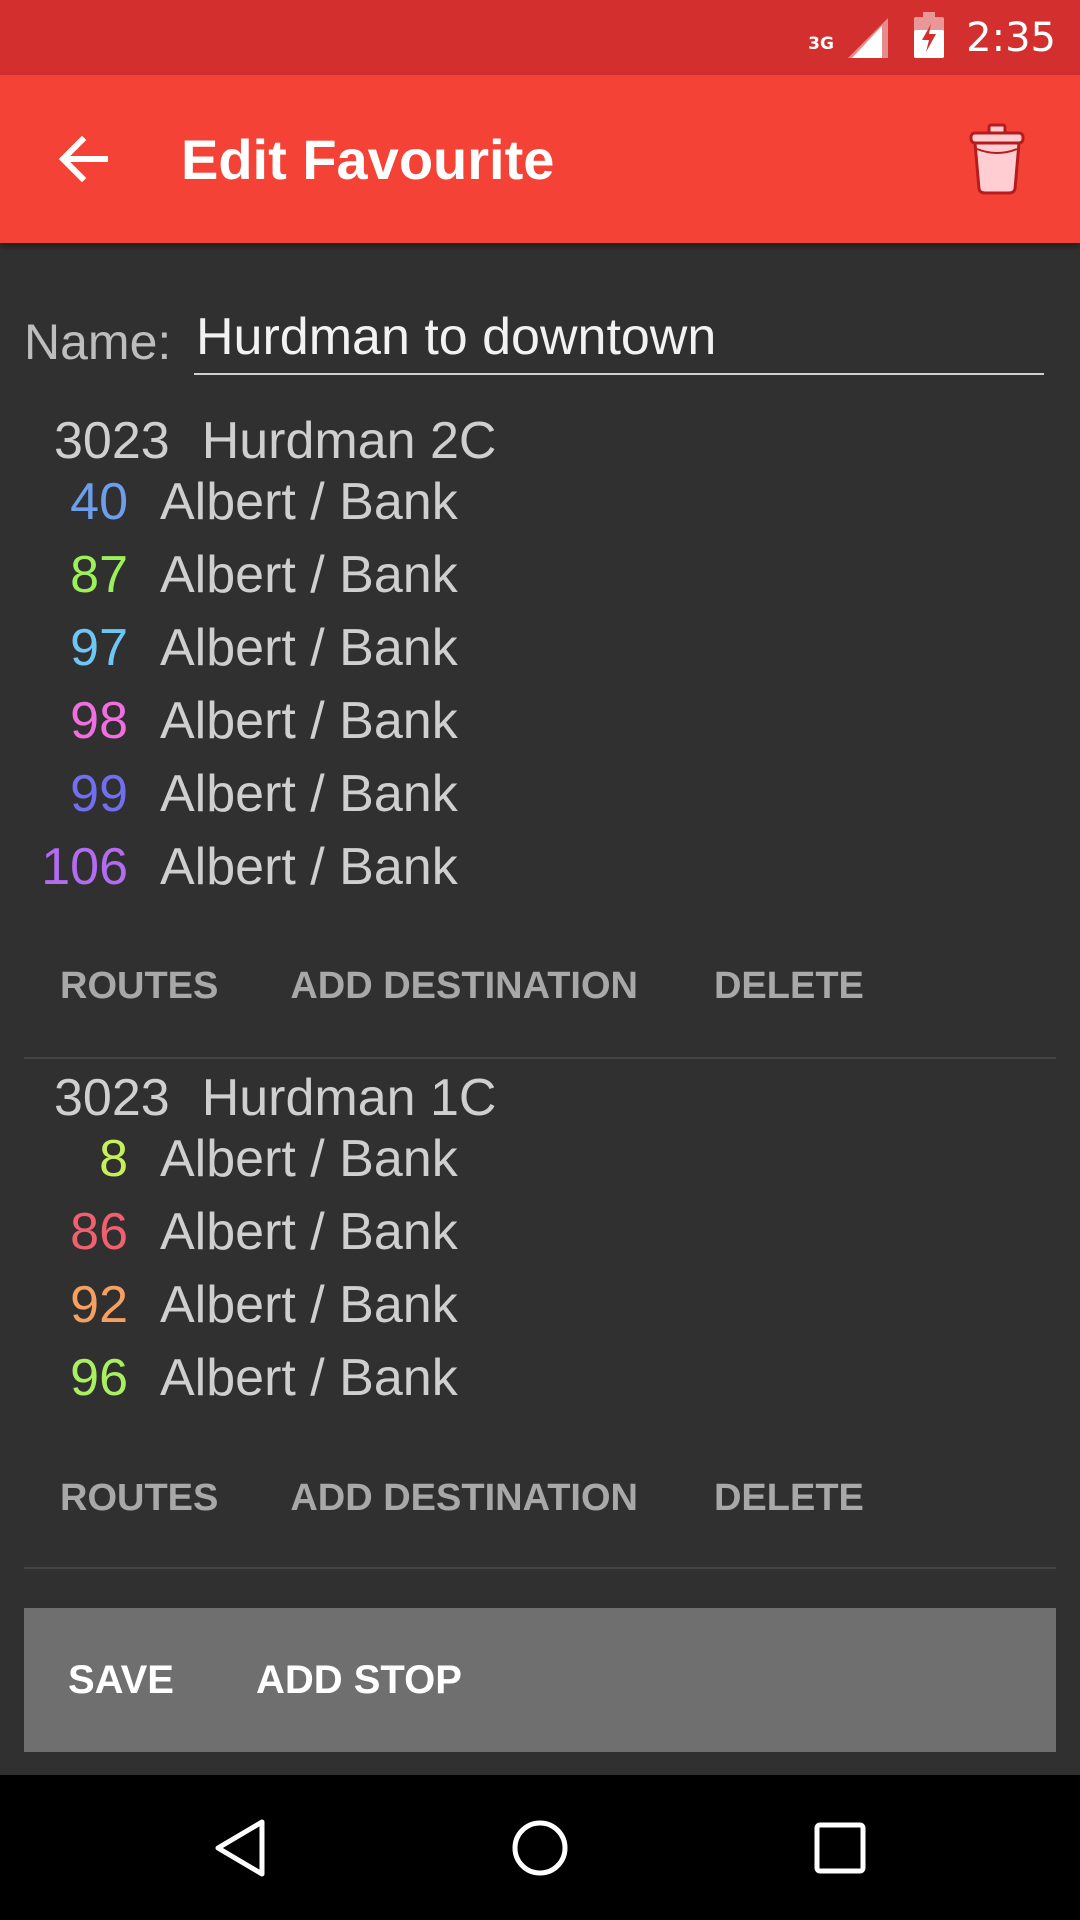 This screenshot has height=1920, width=1080. I want to click on destination-row: 99 Albert / Bank, so click(300, 793).